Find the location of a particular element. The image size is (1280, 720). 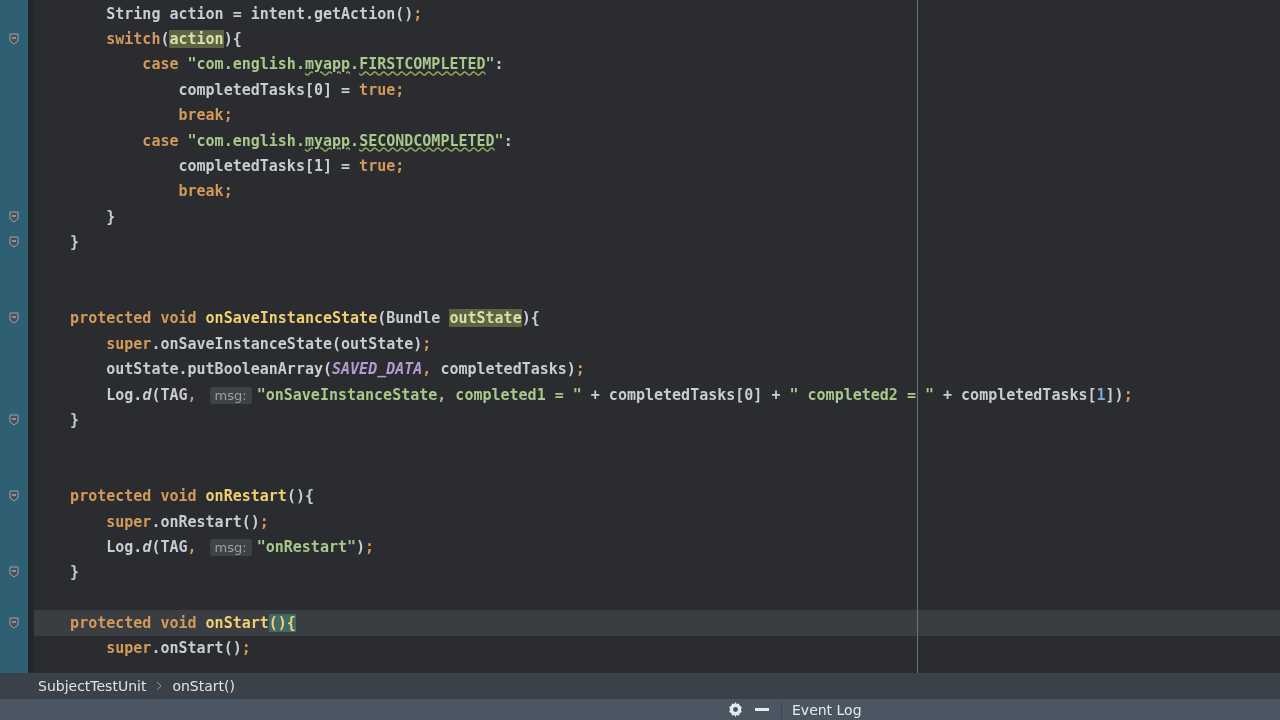

chevron-right-icon is located at coordinates (159, 686).